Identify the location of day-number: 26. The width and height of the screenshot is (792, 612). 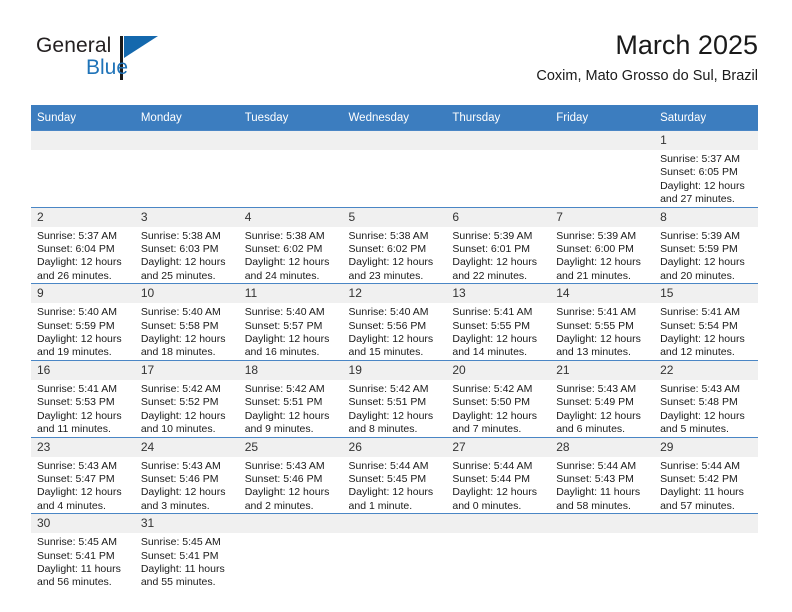
(394, 447).